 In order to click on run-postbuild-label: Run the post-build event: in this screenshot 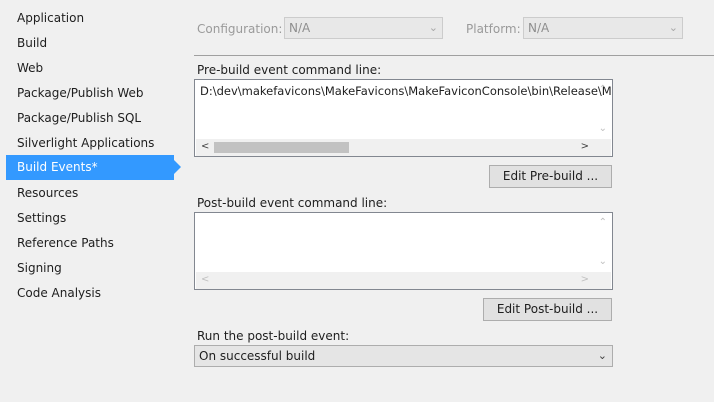, I will do `click(273, 336)`.